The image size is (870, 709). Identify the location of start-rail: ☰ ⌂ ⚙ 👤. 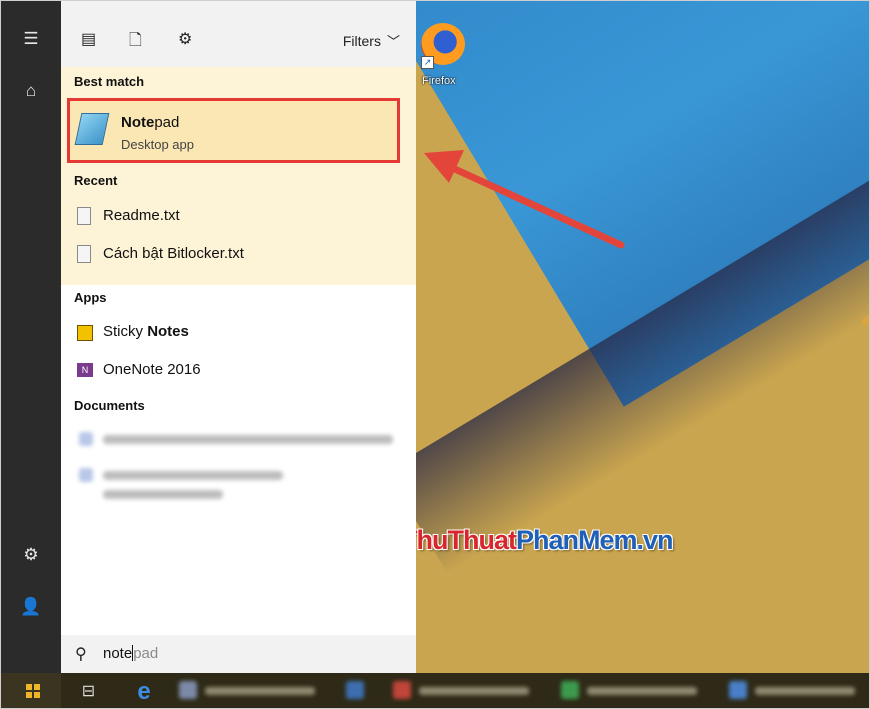
(31, 337).